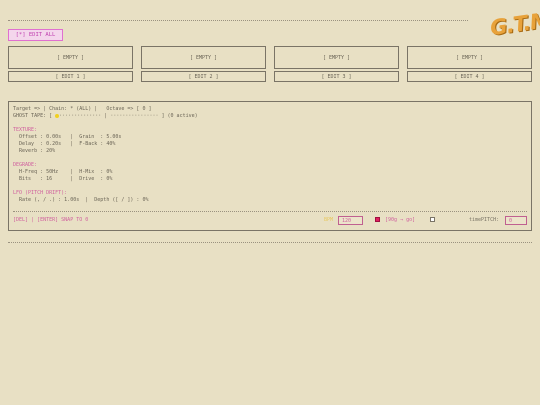 Image resolution: width=540 pixels, height=405 pixels. What do you see at coordinates (469, 76) in the screenshot?
I see `edit-4-button: [ EDIT 4 ]` at bounding box center [469, 76].